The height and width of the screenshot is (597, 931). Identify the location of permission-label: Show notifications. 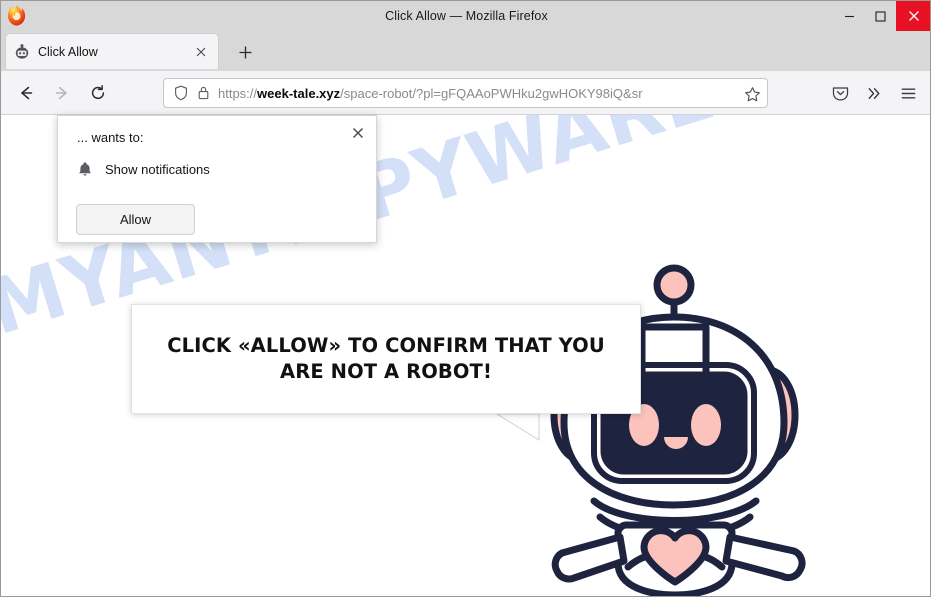
(157, 169).